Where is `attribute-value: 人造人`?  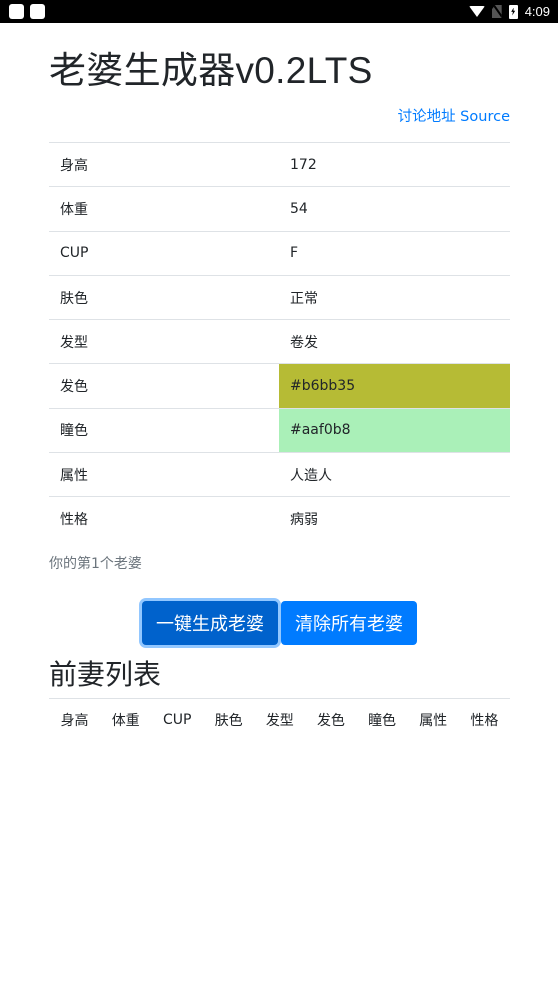
attribute-value: 人造人 is located at coordinates (394, 474).